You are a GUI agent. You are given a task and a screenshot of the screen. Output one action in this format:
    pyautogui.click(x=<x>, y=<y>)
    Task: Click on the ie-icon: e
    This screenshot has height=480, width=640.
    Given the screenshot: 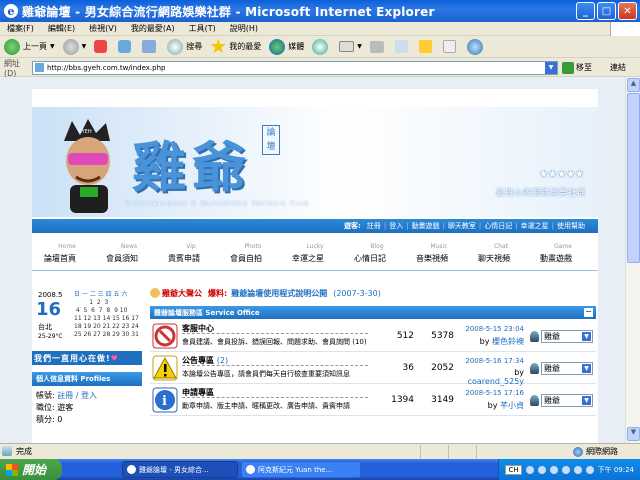 What is the action you would take?
    pyautogui.click(x=11, y=11)
    